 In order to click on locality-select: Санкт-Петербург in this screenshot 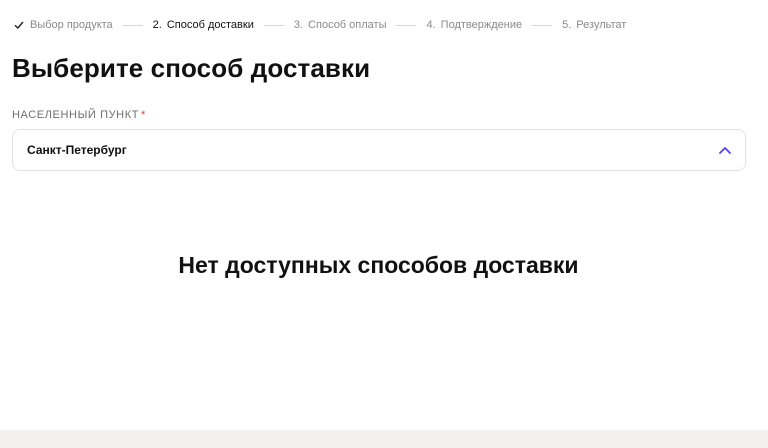, I will do `click(379, 150)`.